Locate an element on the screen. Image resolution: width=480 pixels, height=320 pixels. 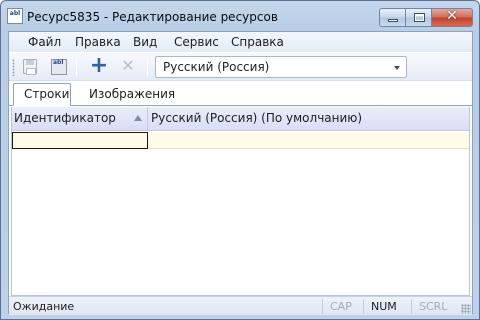
size-grip-icon is located at coordinates (466, 309).